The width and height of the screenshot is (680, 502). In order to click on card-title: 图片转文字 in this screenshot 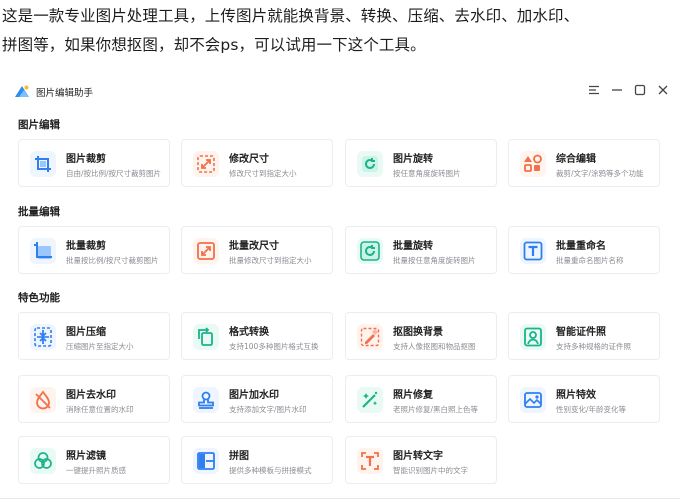, I will do `click(418, 456)`.